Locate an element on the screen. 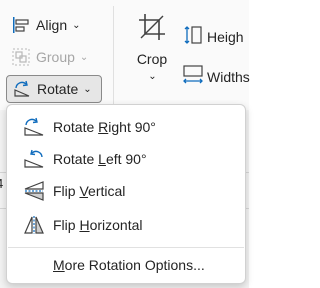 This screenshot has height=288, width=320. width-control: Widths is located at coordinates (216, 76).